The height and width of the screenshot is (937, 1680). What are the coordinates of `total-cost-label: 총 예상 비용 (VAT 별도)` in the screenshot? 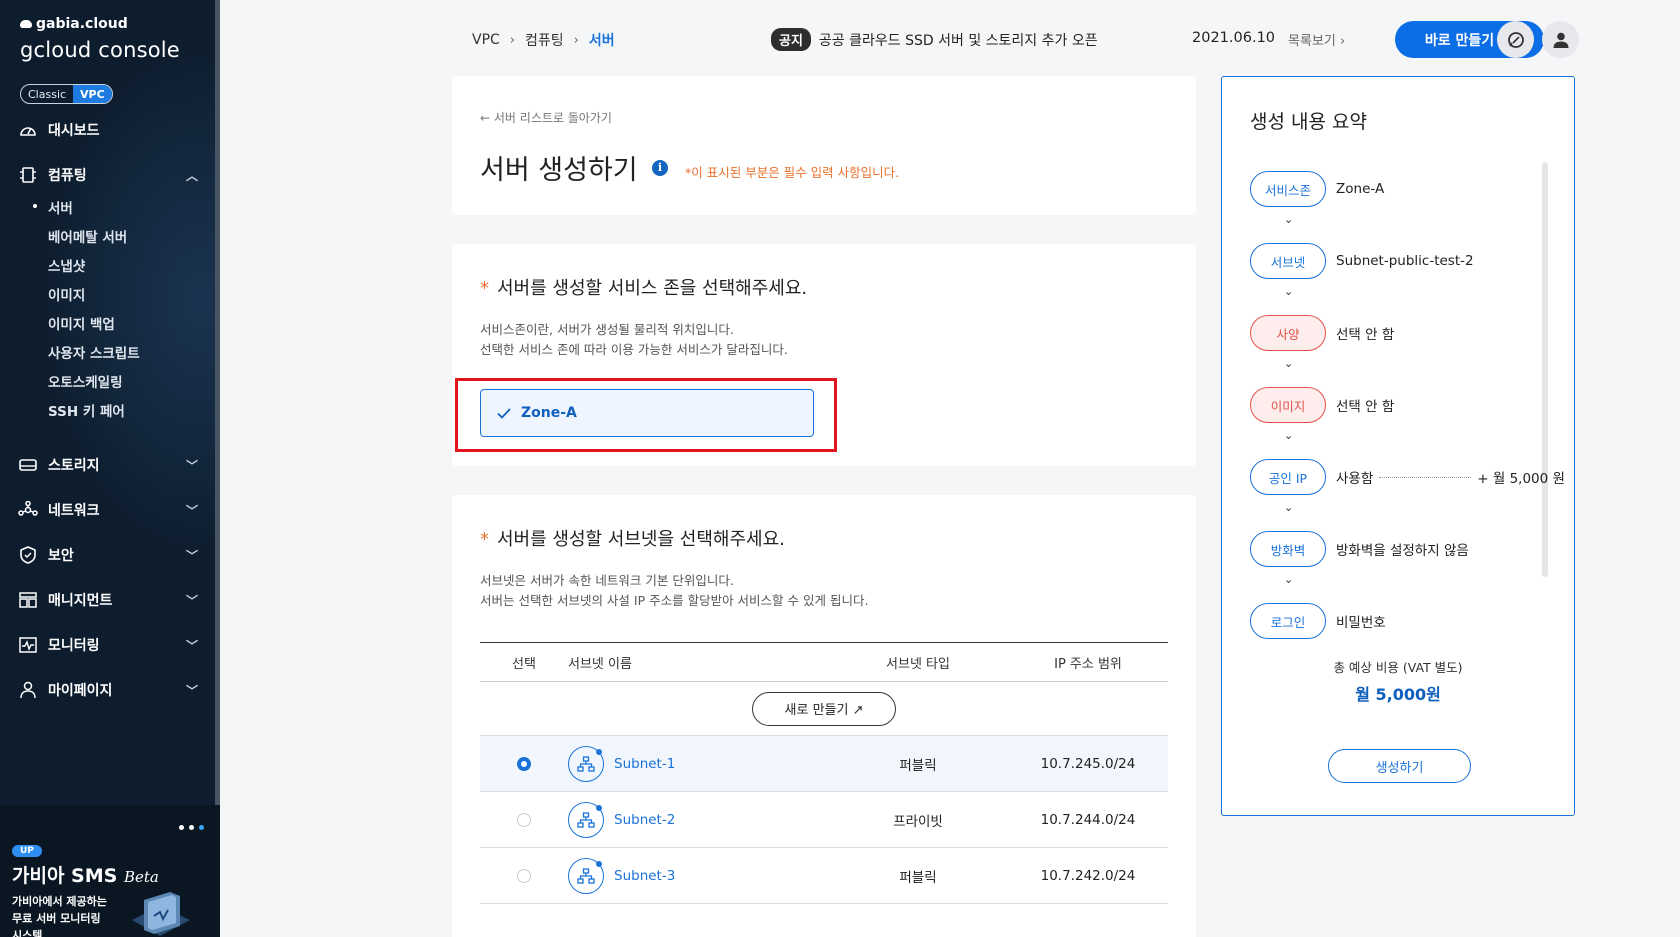 It's located at (1398, 667).